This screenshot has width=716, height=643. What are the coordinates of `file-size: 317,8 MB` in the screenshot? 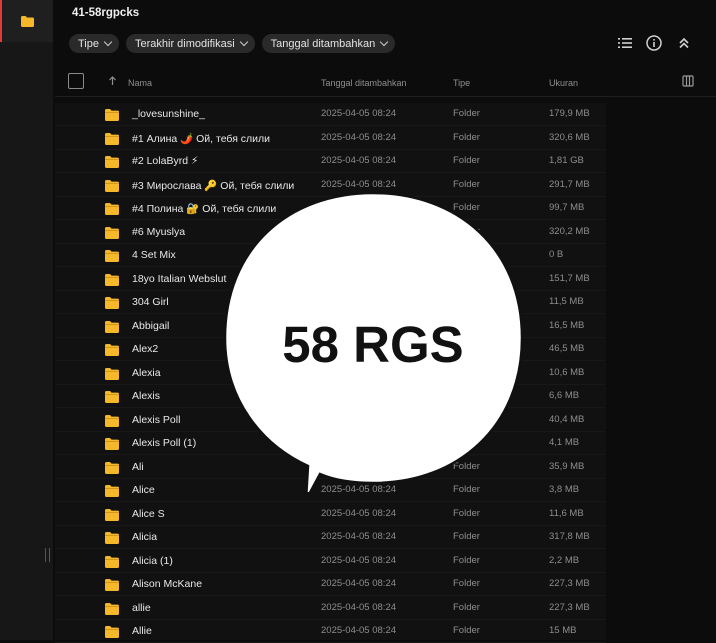 It's located at (569, 536).